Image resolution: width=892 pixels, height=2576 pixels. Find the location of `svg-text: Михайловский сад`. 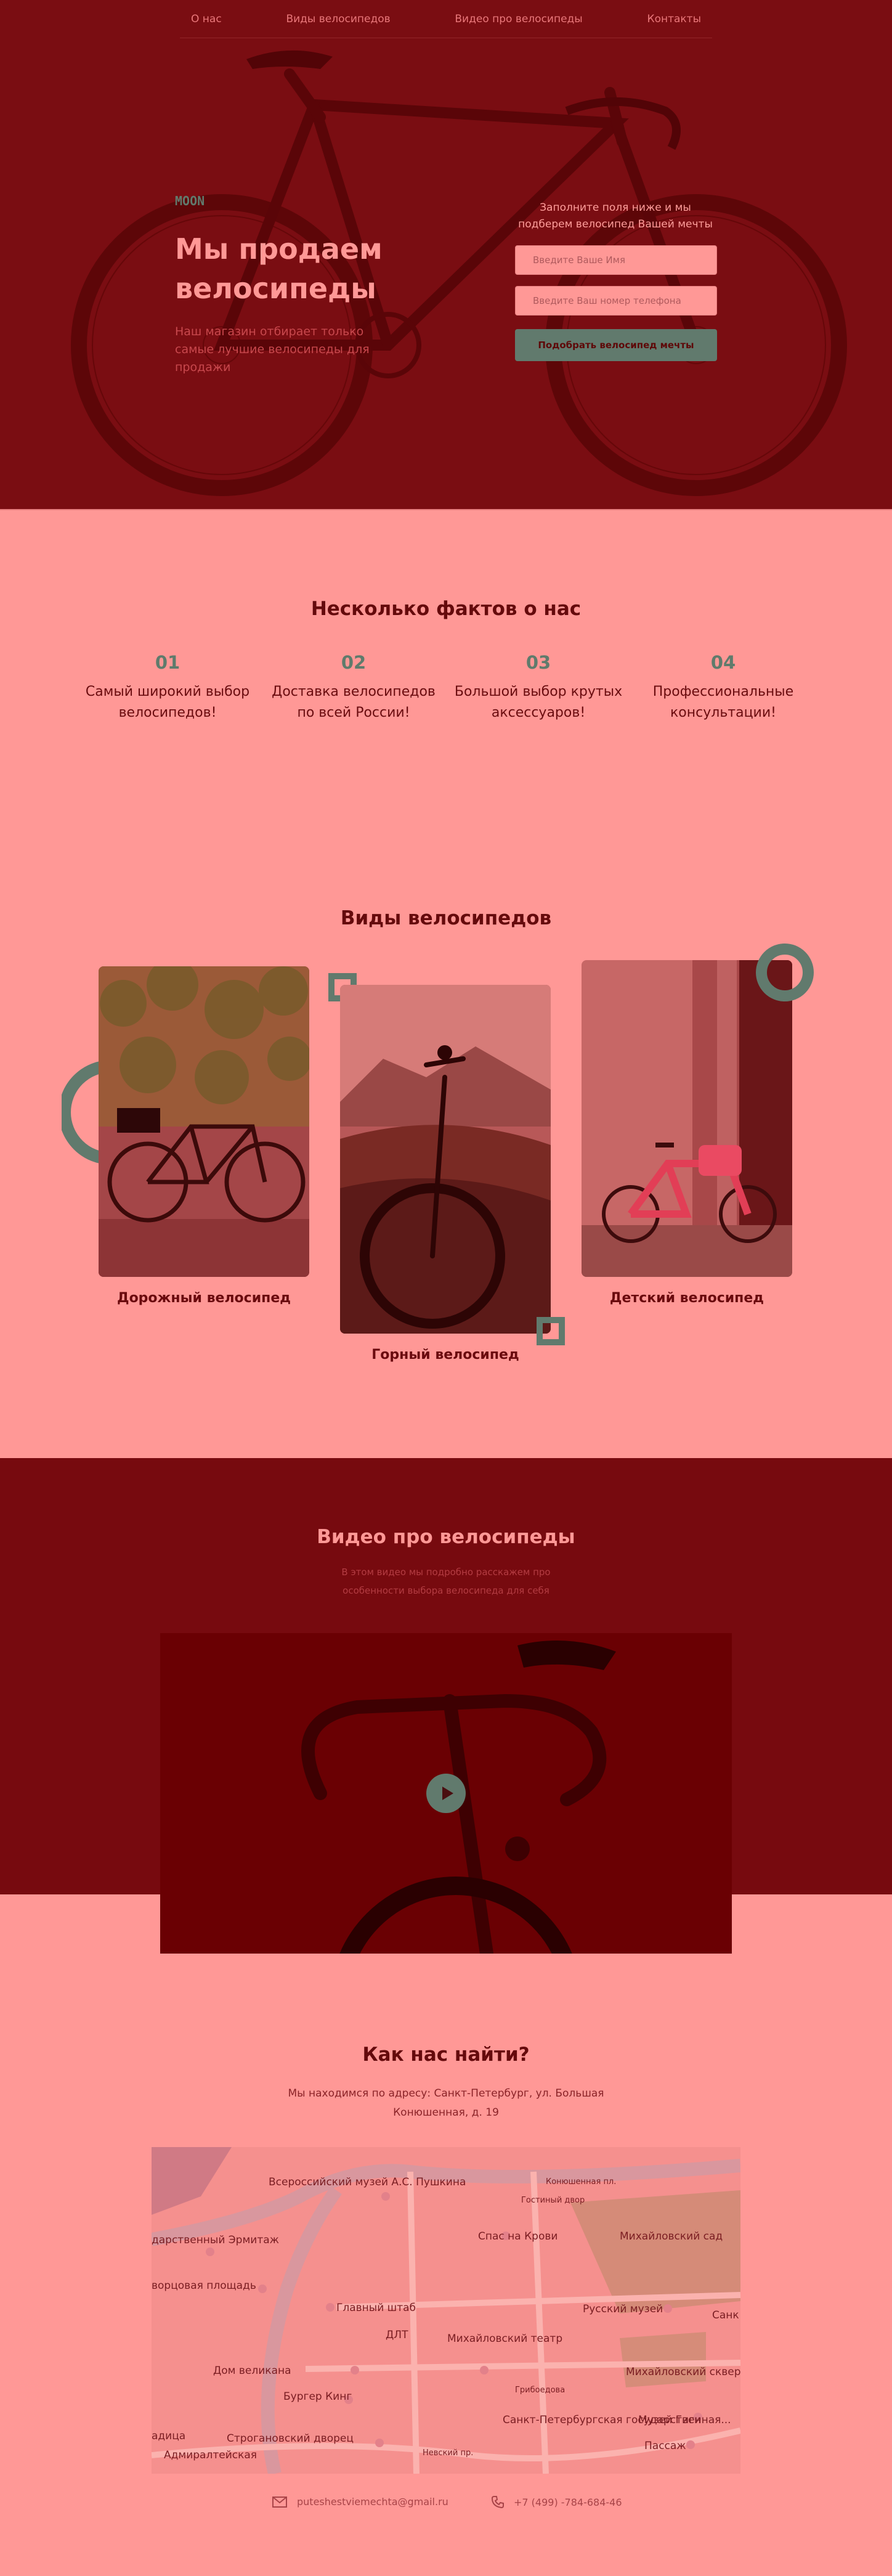

svg-text: Михайловский сад is located at coordinates (672, 2236).